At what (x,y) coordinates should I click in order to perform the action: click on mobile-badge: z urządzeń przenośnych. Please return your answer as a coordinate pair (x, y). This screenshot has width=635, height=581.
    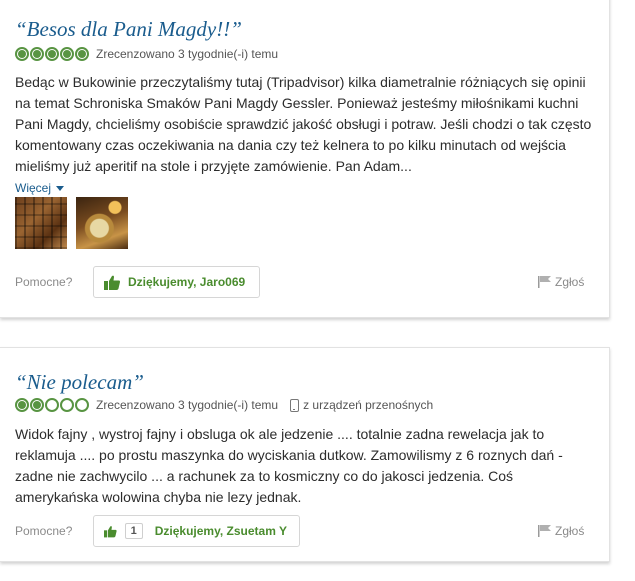
    Looking at the image, I should click on (361, 405).